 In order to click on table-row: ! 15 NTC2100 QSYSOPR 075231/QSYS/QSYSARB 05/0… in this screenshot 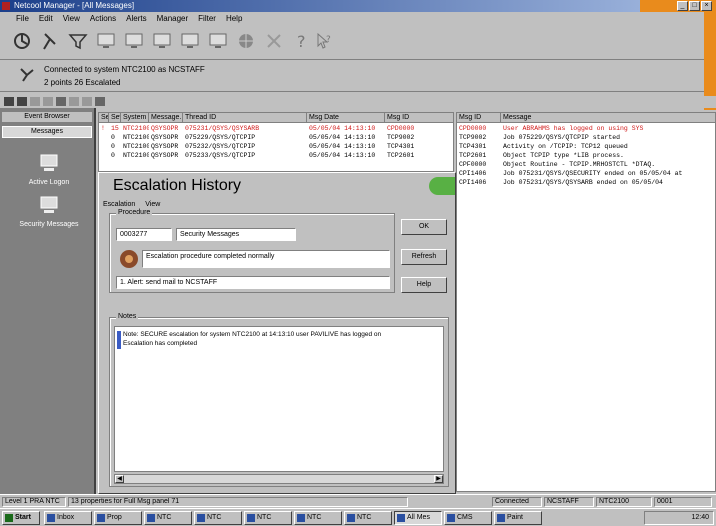, I will do `click(276, 129)`.